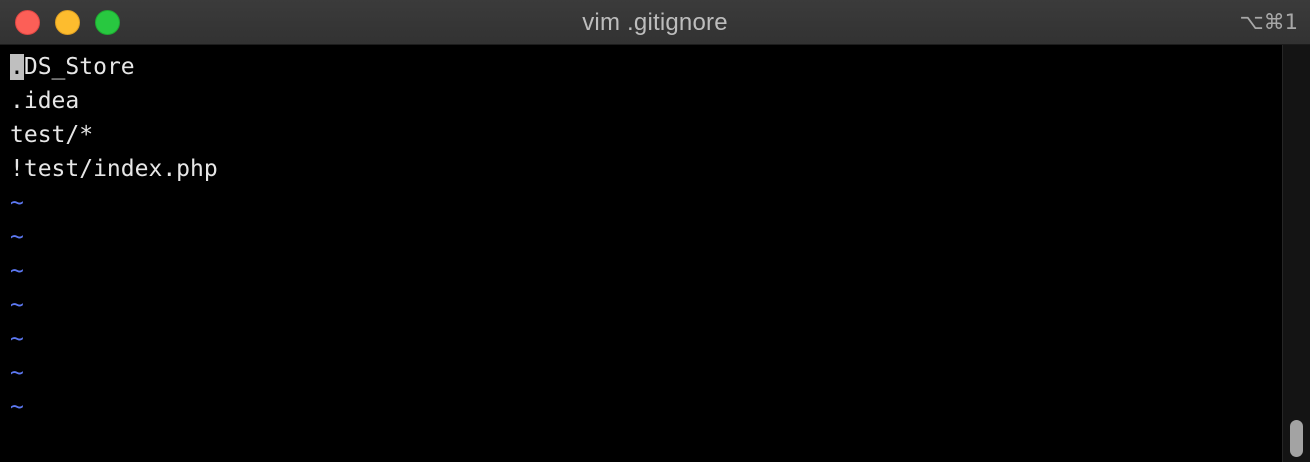 This screenshot has height=462, width=1310. Describe the element at coordinates (17, 67) in the screenshot. I see `text-cursor: .` at that location.